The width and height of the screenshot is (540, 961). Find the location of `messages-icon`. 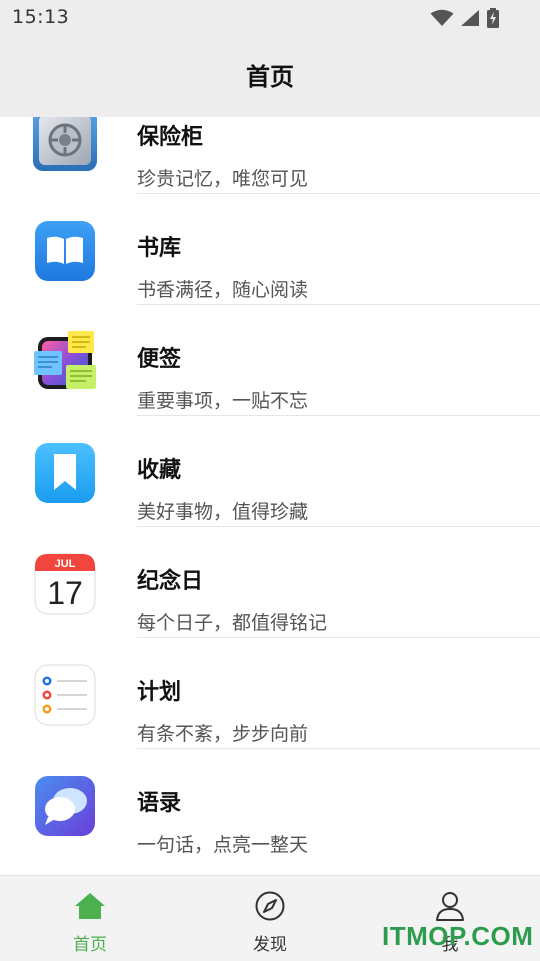

messages-icon is located at coordinates (65, 806).